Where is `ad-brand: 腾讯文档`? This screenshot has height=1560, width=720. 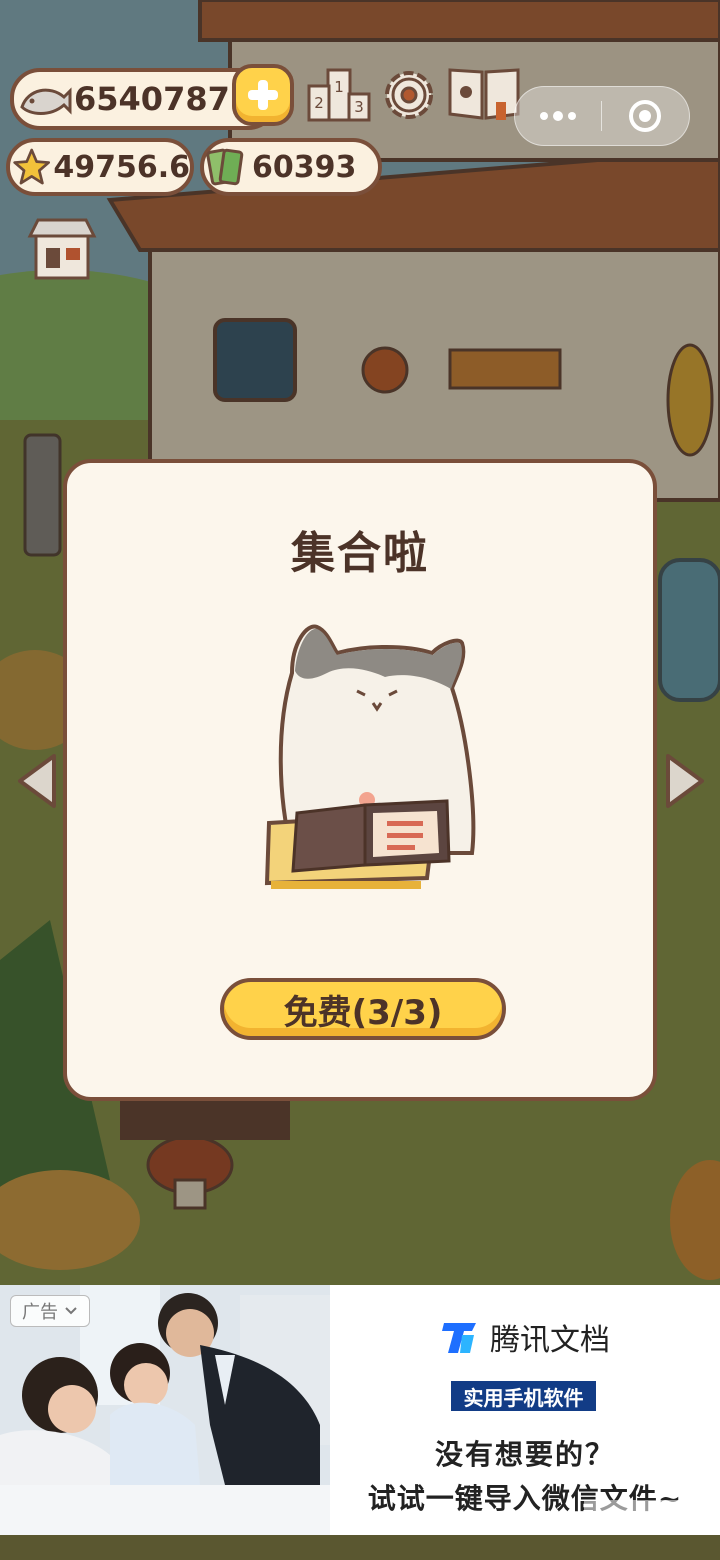
ad-brand: 腾讯文档 is located at coordinates (525, 1337).